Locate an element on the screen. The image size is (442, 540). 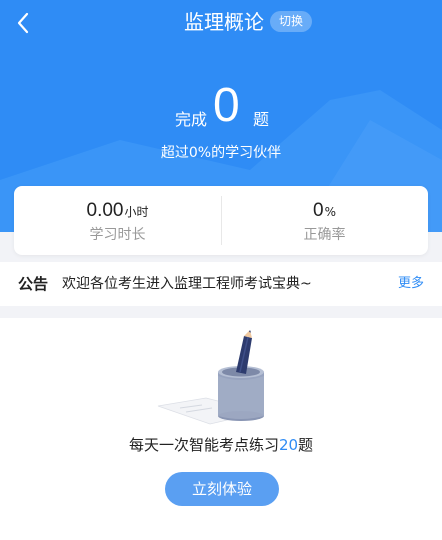
study-time-stat: 0.00小时 学习时长 is located at coordinates (117, 220).